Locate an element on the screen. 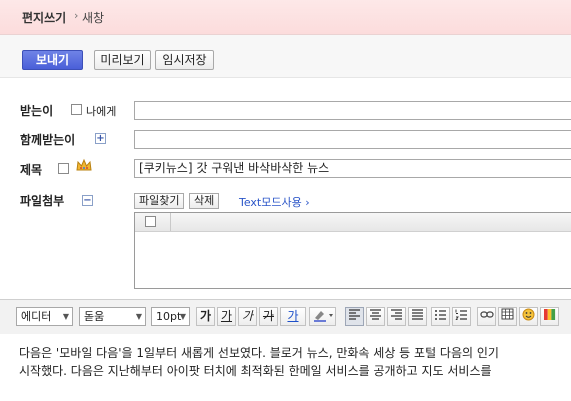  italic-button: 가 is located at coordinates (247, 316).